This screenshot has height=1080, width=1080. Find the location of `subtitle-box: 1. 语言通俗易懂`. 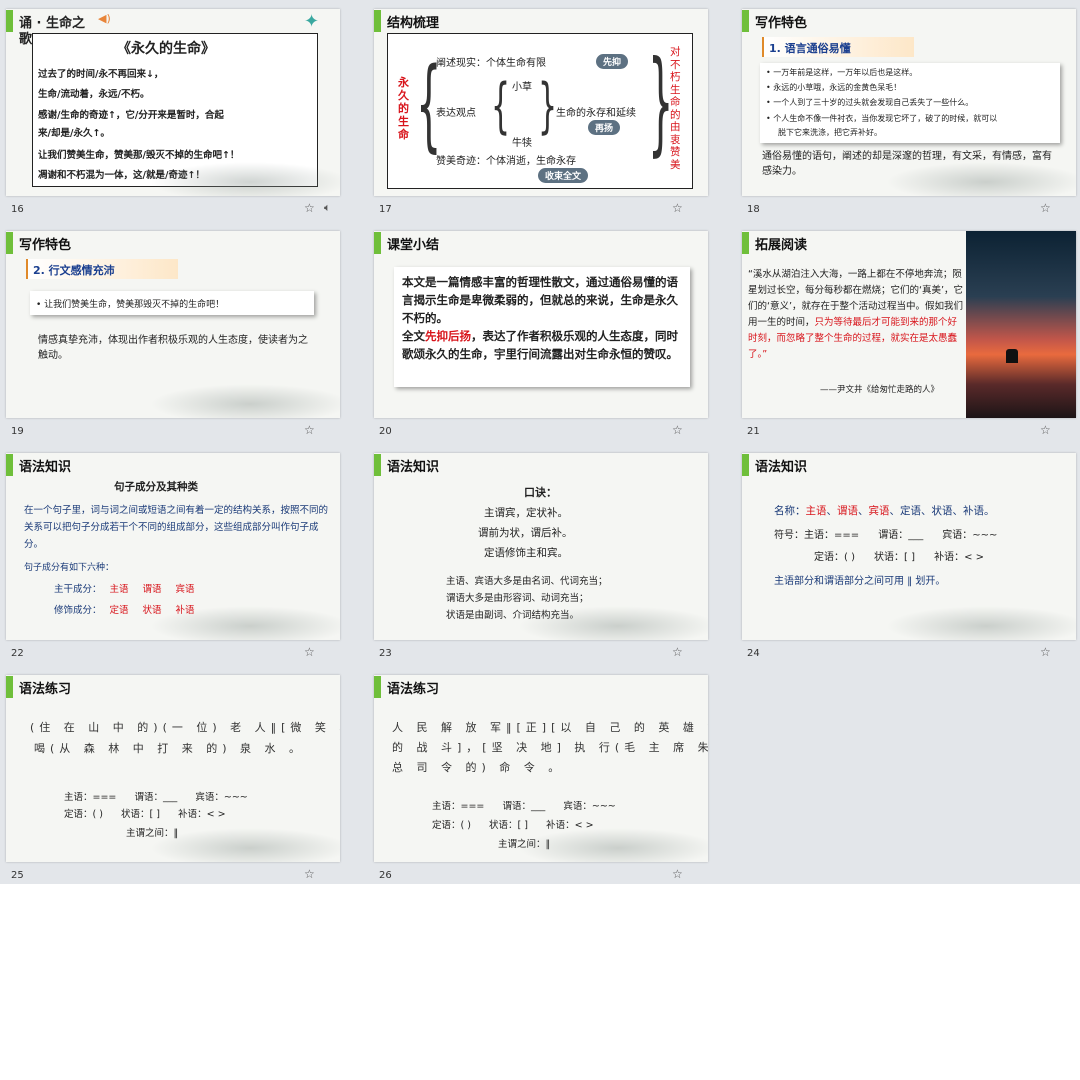

subtitle-box: 1. 语言通俗易懂 is located at coordinates (838, 47).